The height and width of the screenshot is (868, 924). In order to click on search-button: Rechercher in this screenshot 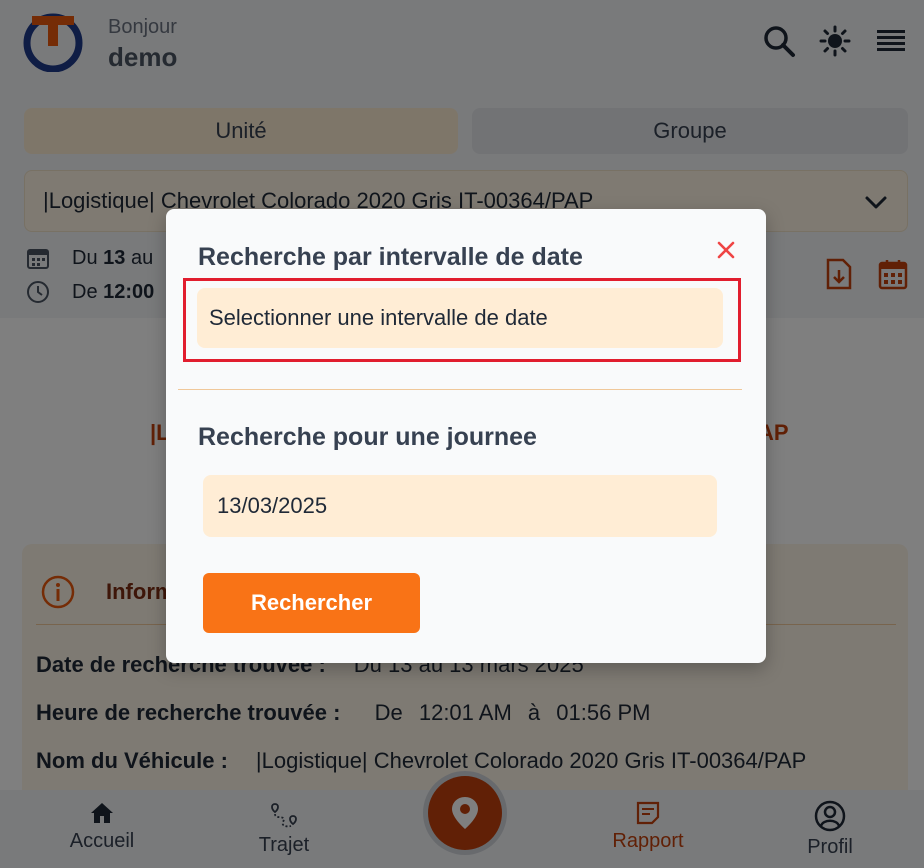, I will do `click(311, 603)`.